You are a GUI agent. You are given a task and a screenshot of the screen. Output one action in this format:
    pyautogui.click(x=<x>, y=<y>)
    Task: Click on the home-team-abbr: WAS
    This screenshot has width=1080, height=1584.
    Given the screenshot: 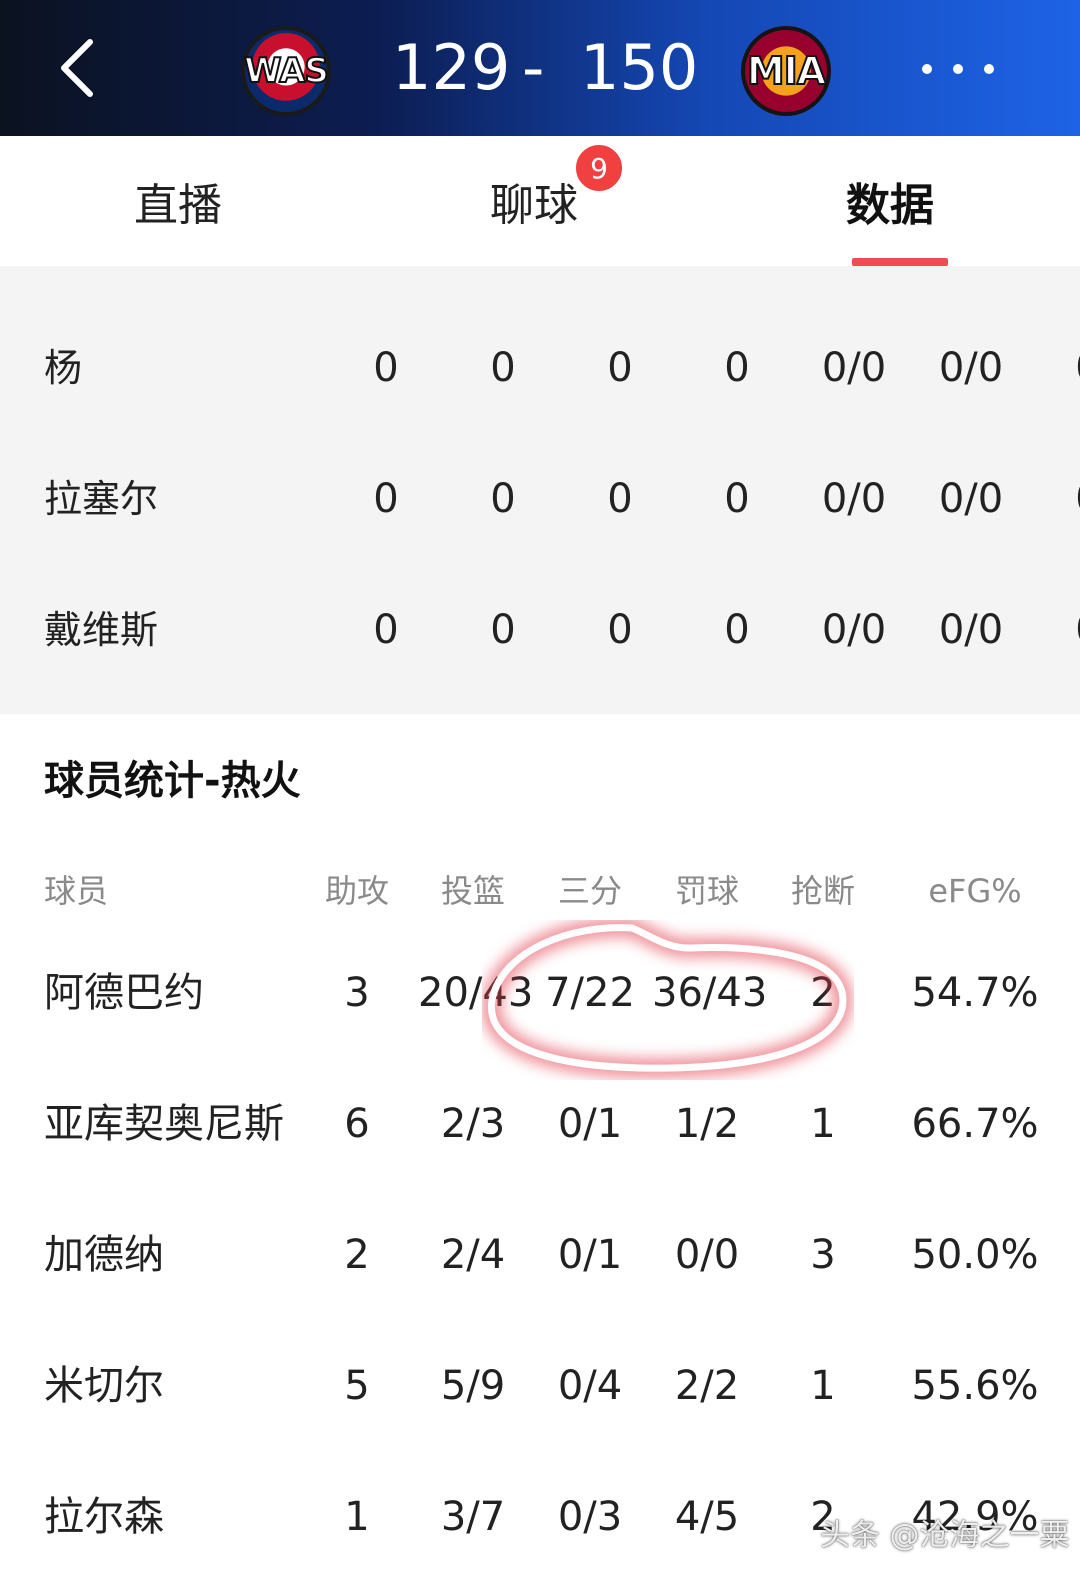 What is the action you would take?
    pyautogui.click(x=286, y=71)
    